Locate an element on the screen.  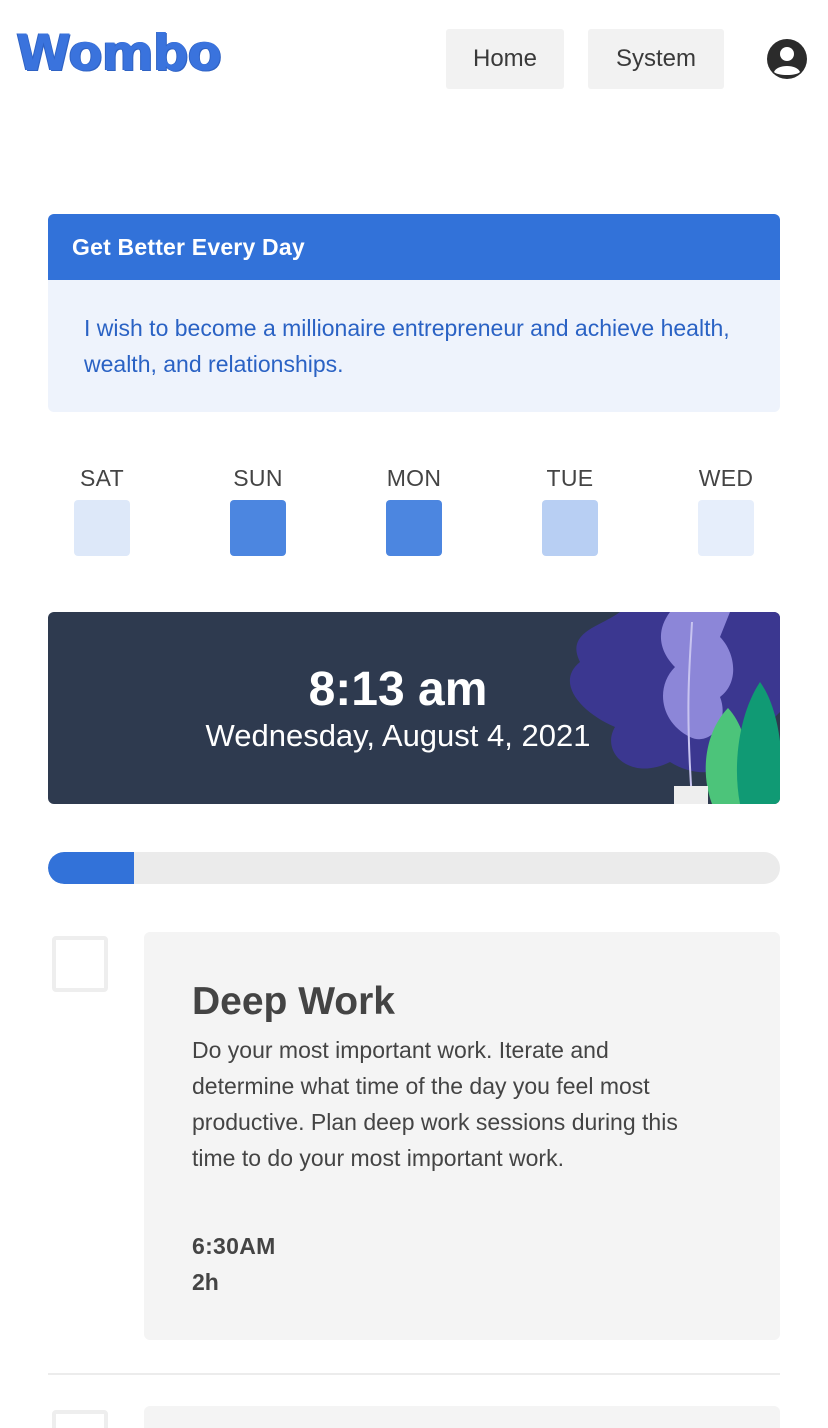
day-label: SUN is located at coordinates (258, 478).